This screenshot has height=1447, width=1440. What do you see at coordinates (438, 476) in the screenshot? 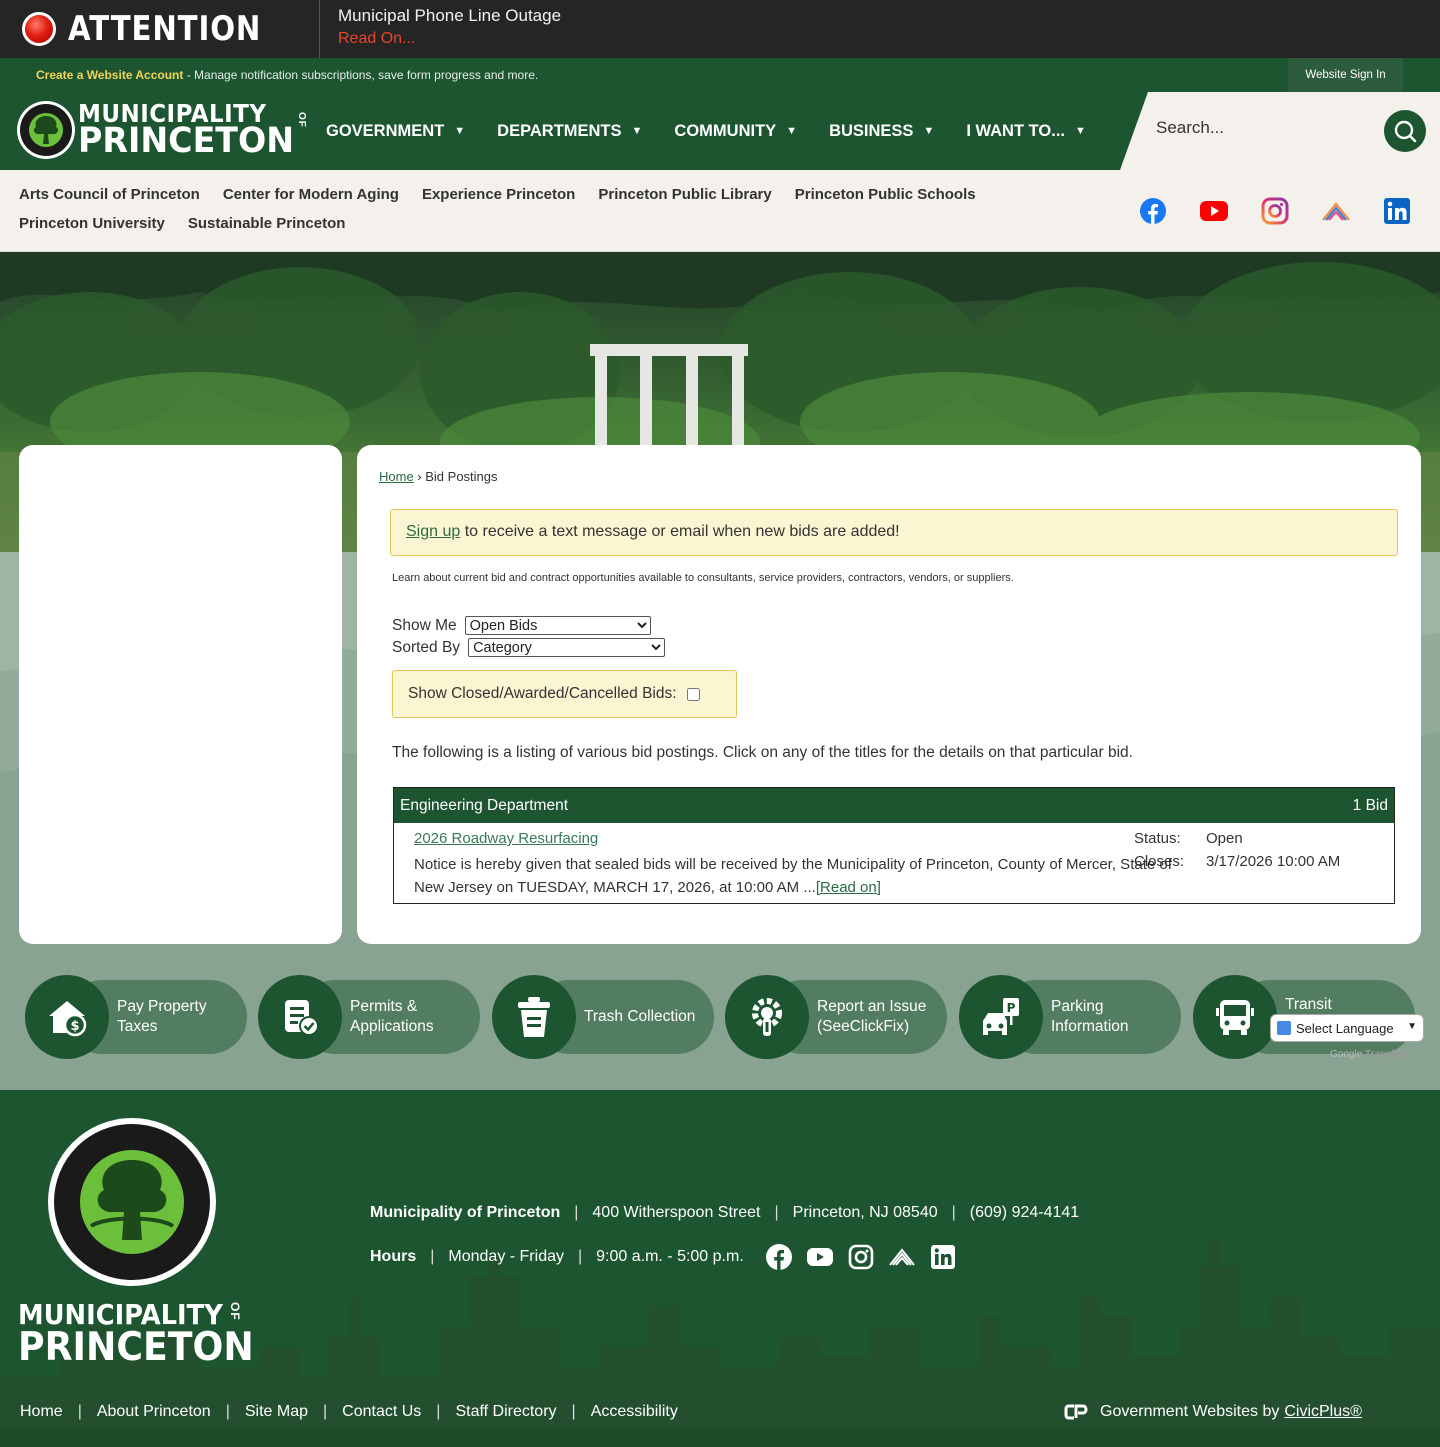
I see `breadcrumb: Home › Bid Postings` at bounding box center [438, 476].